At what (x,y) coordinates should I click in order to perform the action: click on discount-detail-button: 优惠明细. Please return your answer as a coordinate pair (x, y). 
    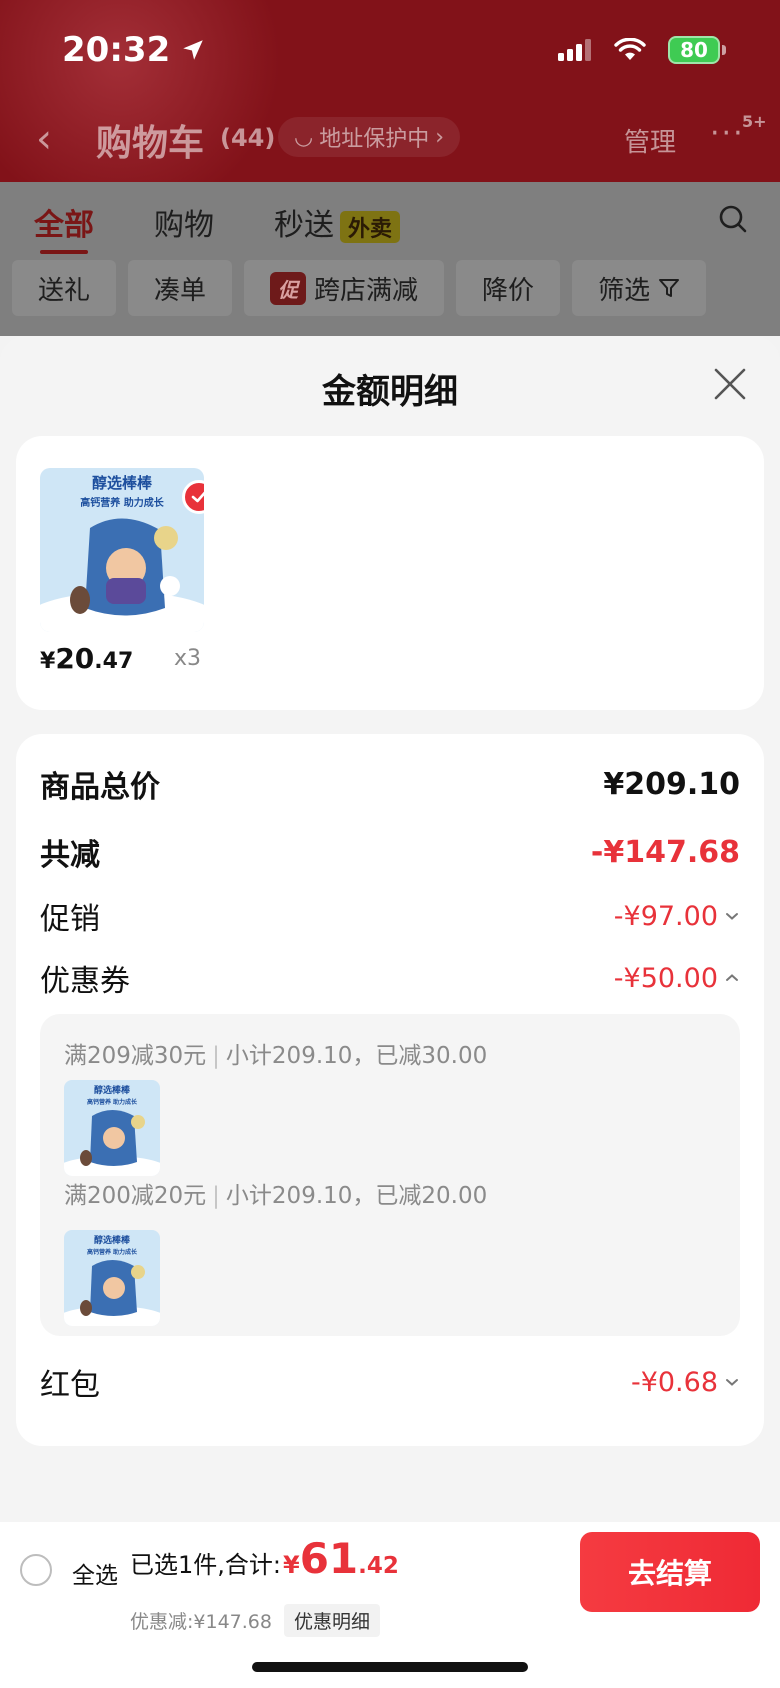
    Looking at the image, I should click on (331, 1620).